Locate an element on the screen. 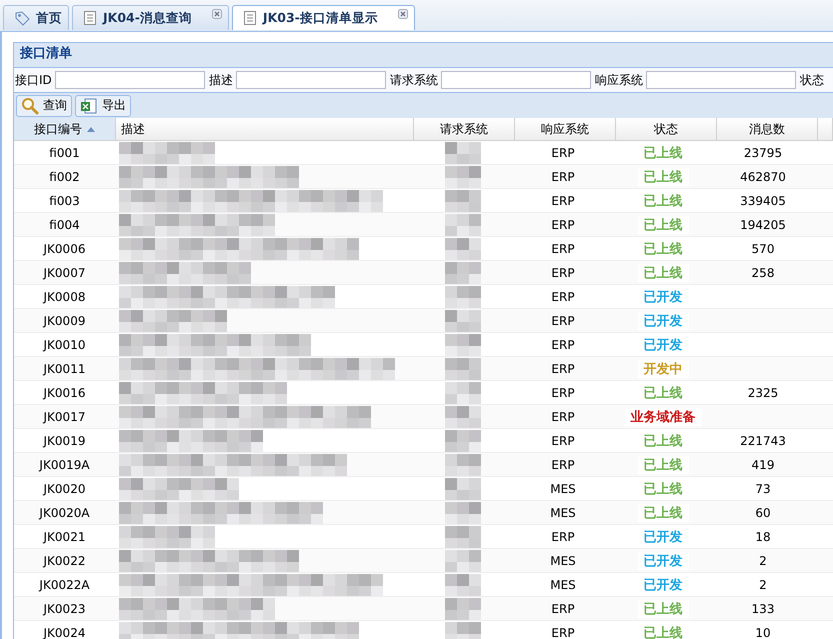 This screenshot has width=833, height=639. column-header: 接口编号 is located at coordinates (65, 129).